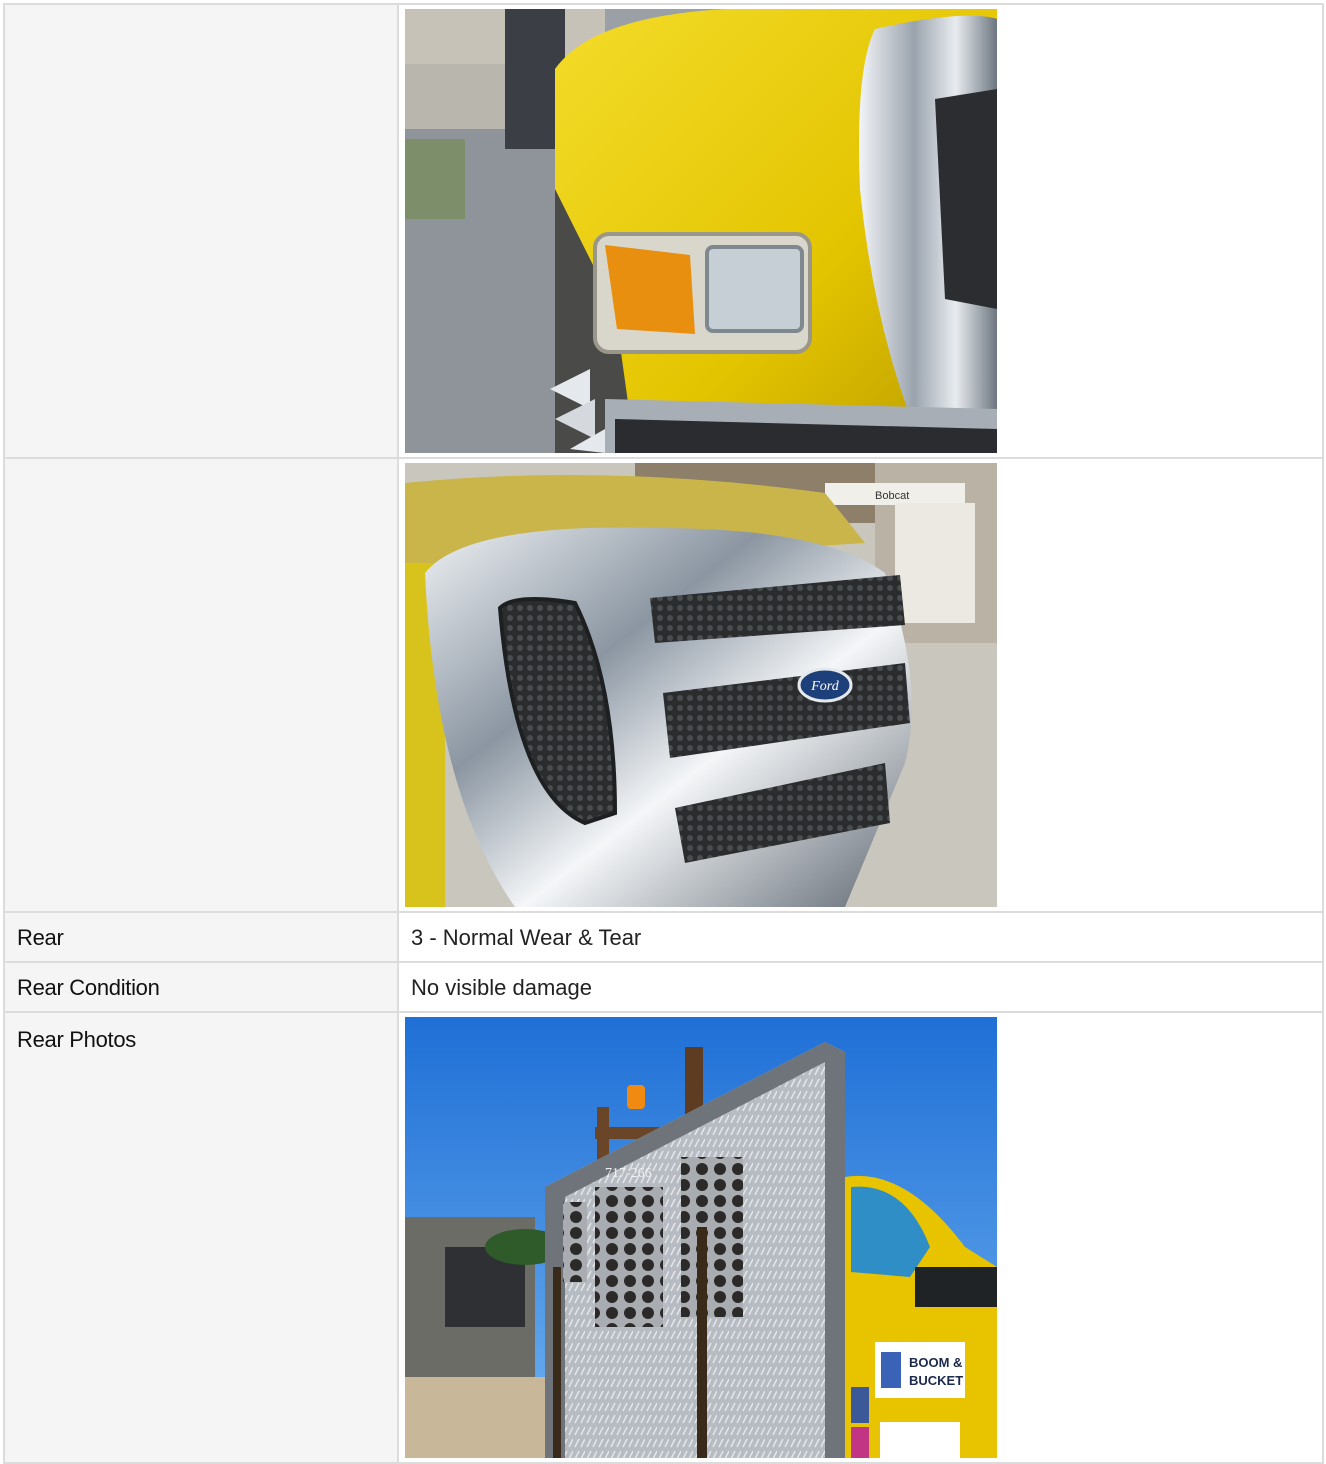 Image resolution: width=1326 pixels, height=1464 pixels. Describe the element at coordinates (860, 987) in the screenshot. I see `row-value: No visible damage` at that location.